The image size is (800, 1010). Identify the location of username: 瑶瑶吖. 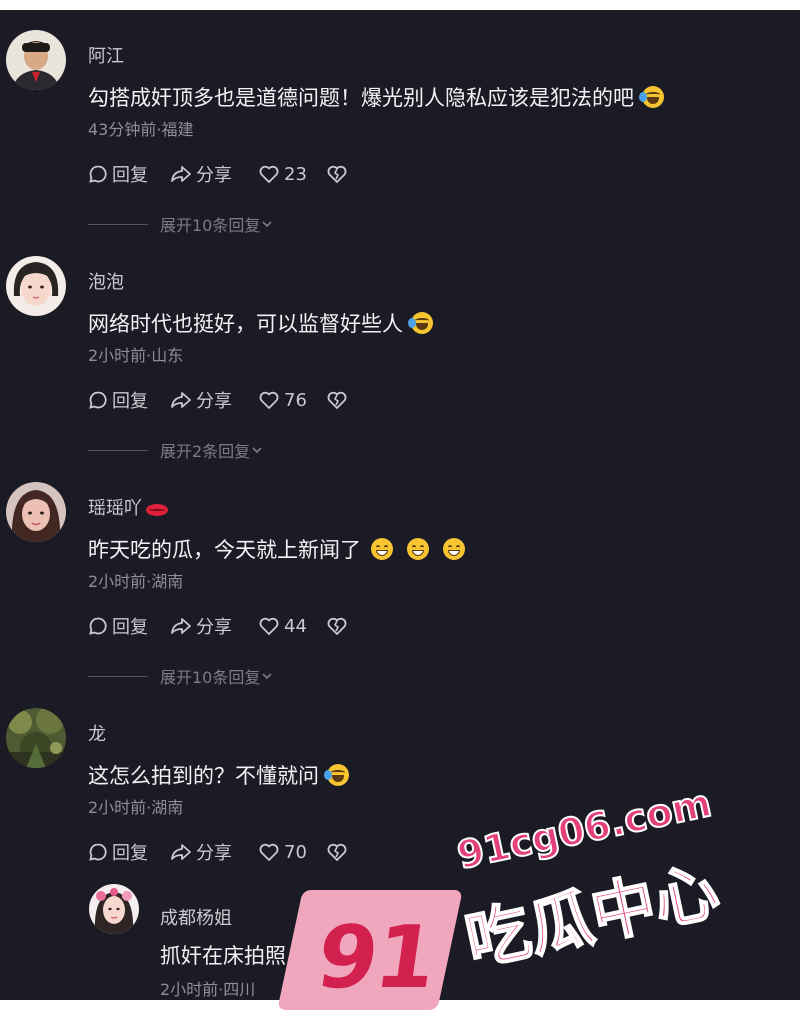
(128, 507).